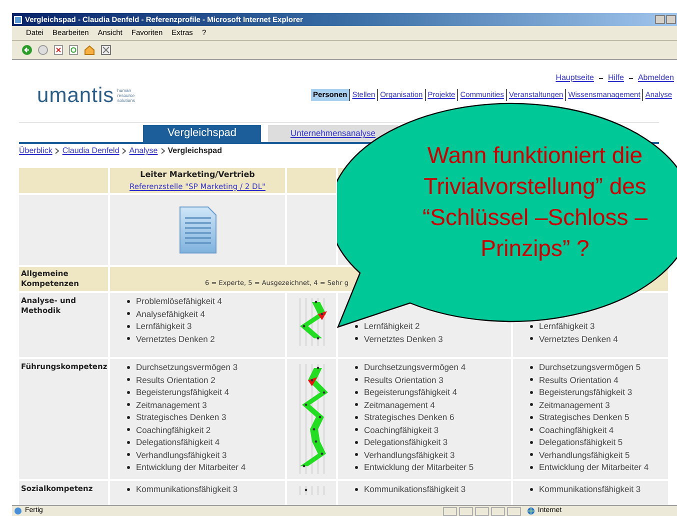 This screenshot has height=516, width=677. What do you see at coordinates (91, 151) in the screenshot?
I see `breadcrumb-item: Claudia Denfeld` at bounding box center [91, 151].